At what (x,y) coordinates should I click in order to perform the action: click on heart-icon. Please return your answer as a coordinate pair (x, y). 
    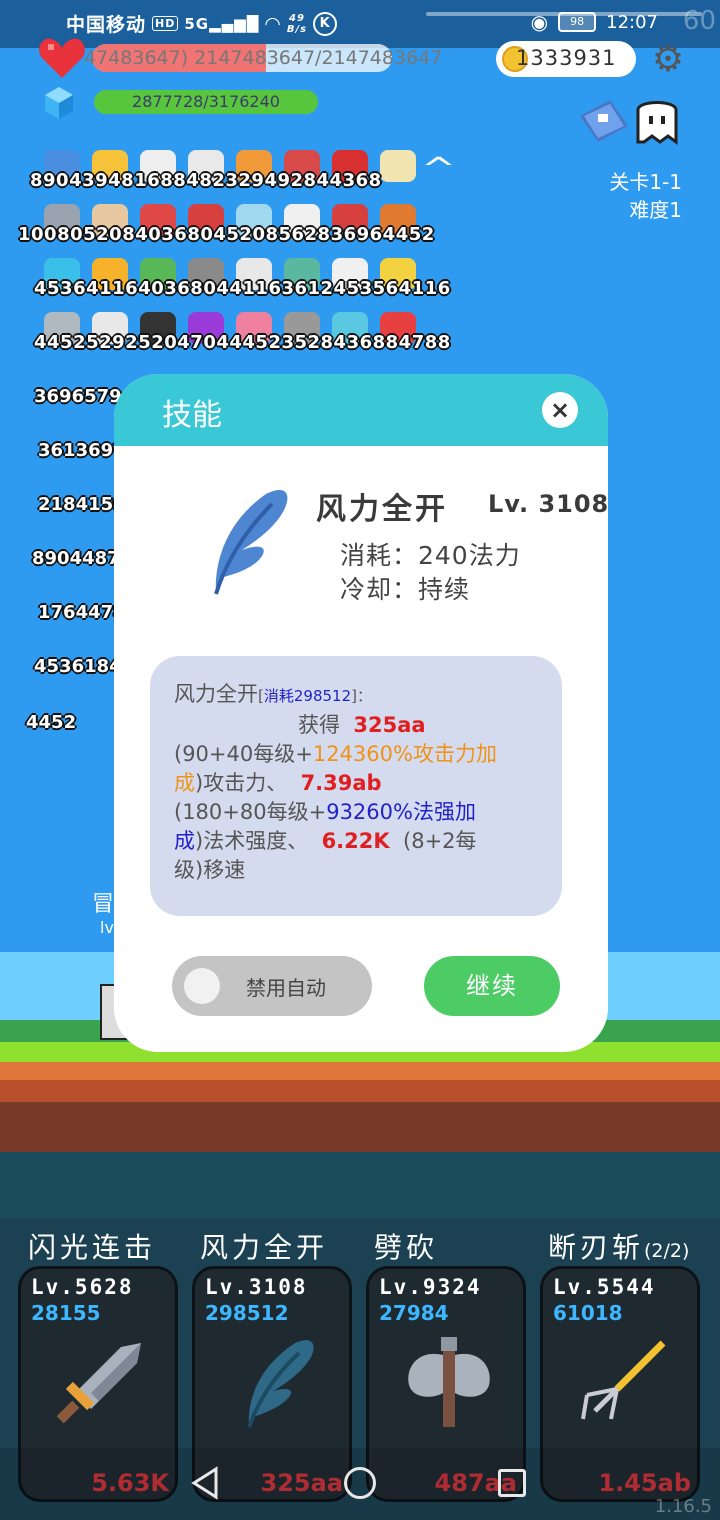
    Looking at the image, I should click on (62, 58).